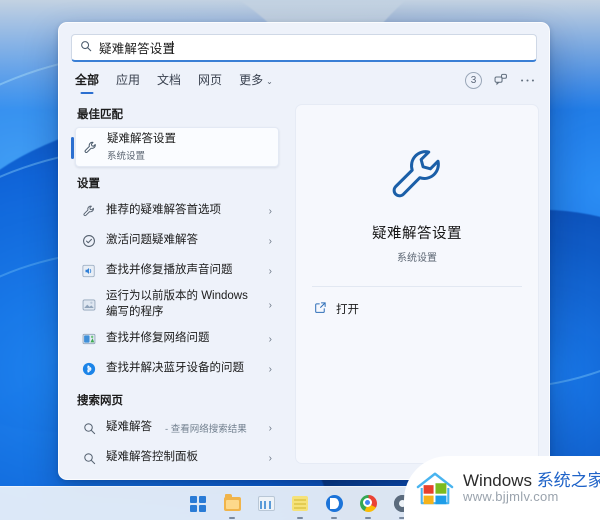 This screenshot has height=520, width=600. I want to click on tab-apps: 应用, so click(128, 82).